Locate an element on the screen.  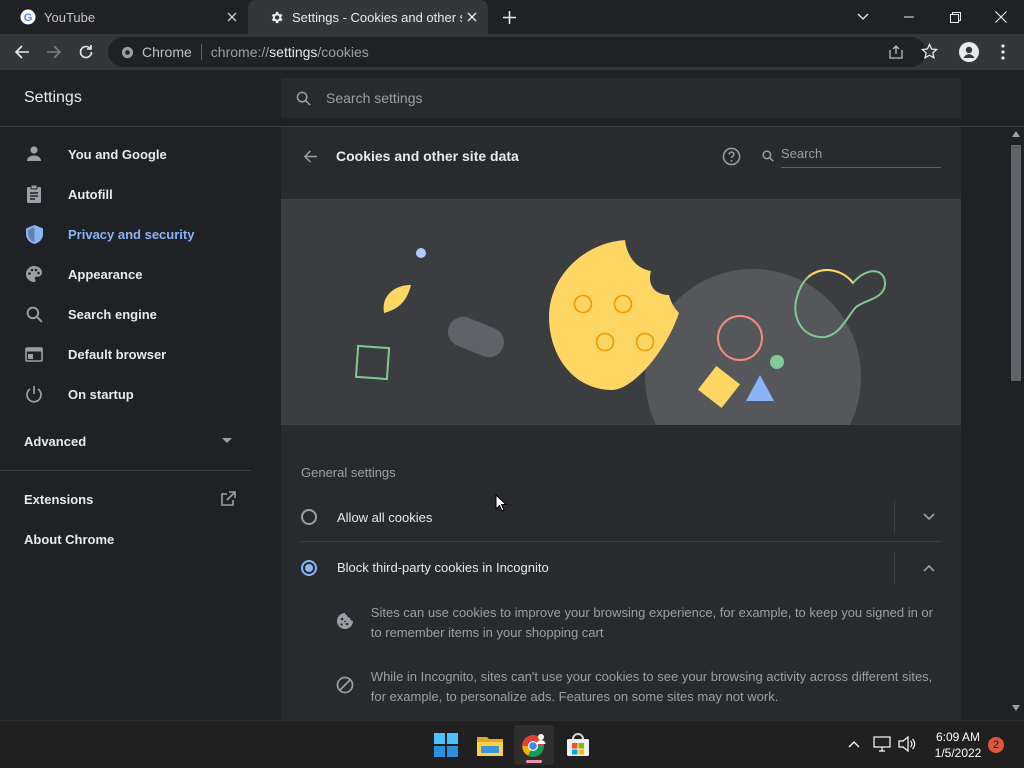
menu-button is located at coordinates (1003, 52).